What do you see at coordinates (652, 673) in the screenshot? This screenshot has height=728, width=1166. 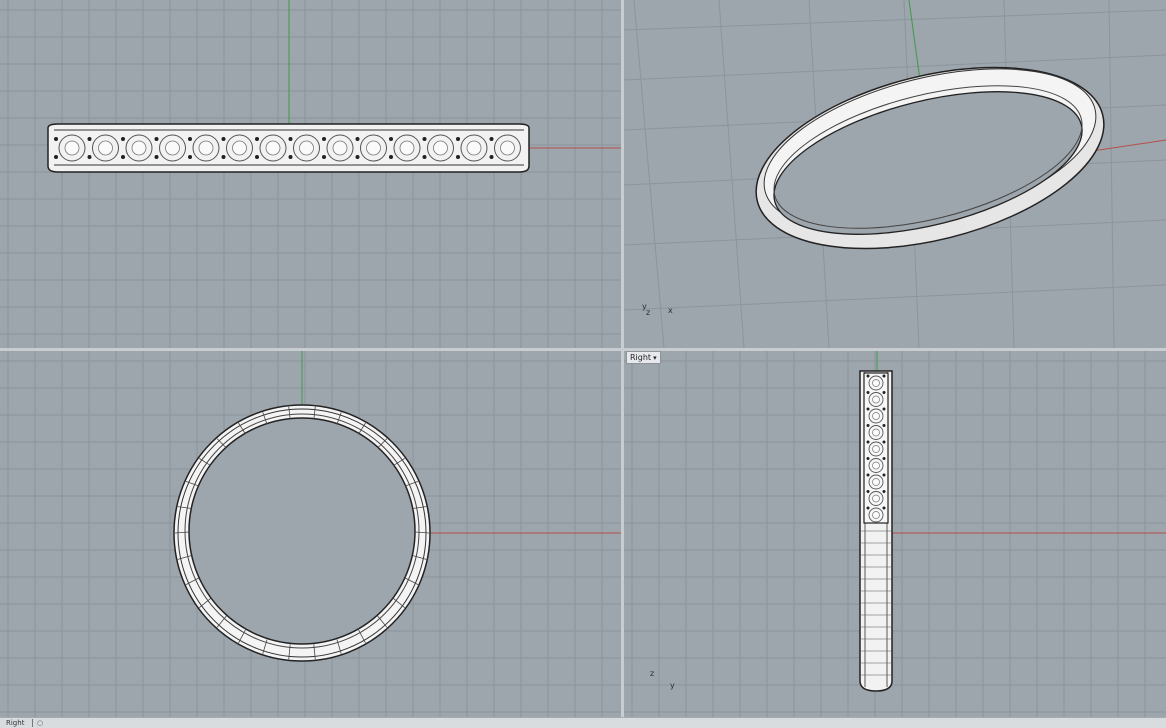 I see `axis-z-label: z` at bounding box center [652, 673].